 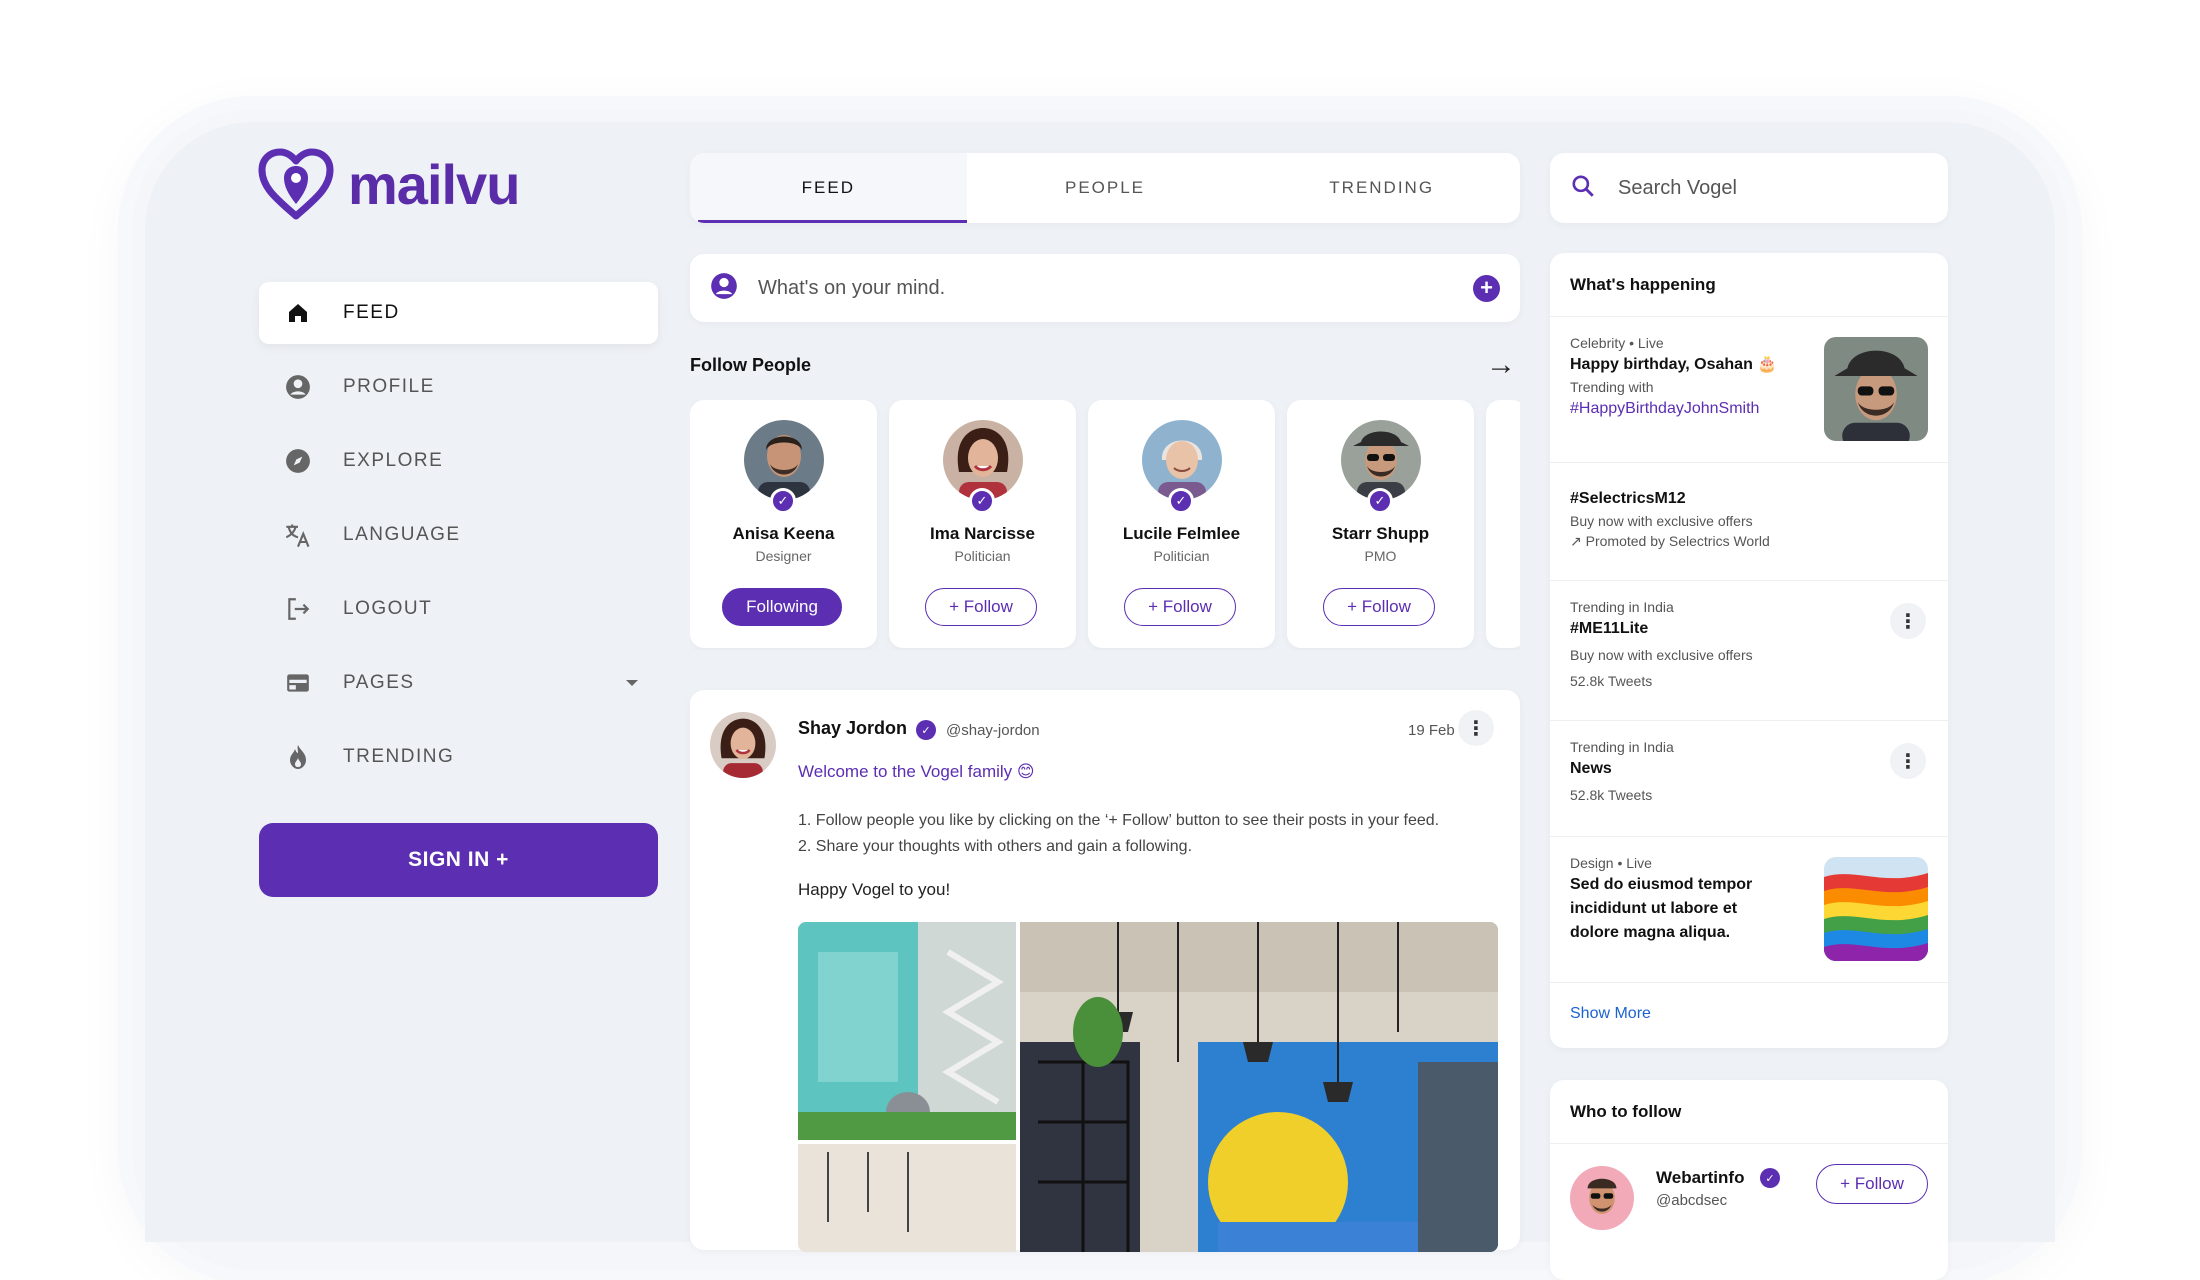 What do you see at coordinates (298, 461) in the screenshot?
I see `compass-icon` at bounding box center [298, 461].